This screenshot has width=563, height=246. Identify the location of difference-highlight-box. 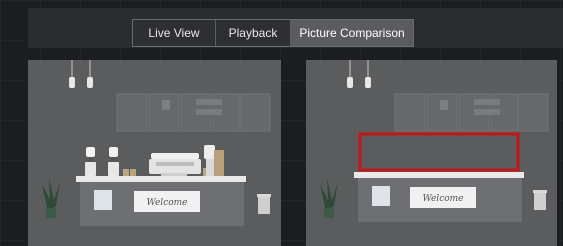
(439, 152).